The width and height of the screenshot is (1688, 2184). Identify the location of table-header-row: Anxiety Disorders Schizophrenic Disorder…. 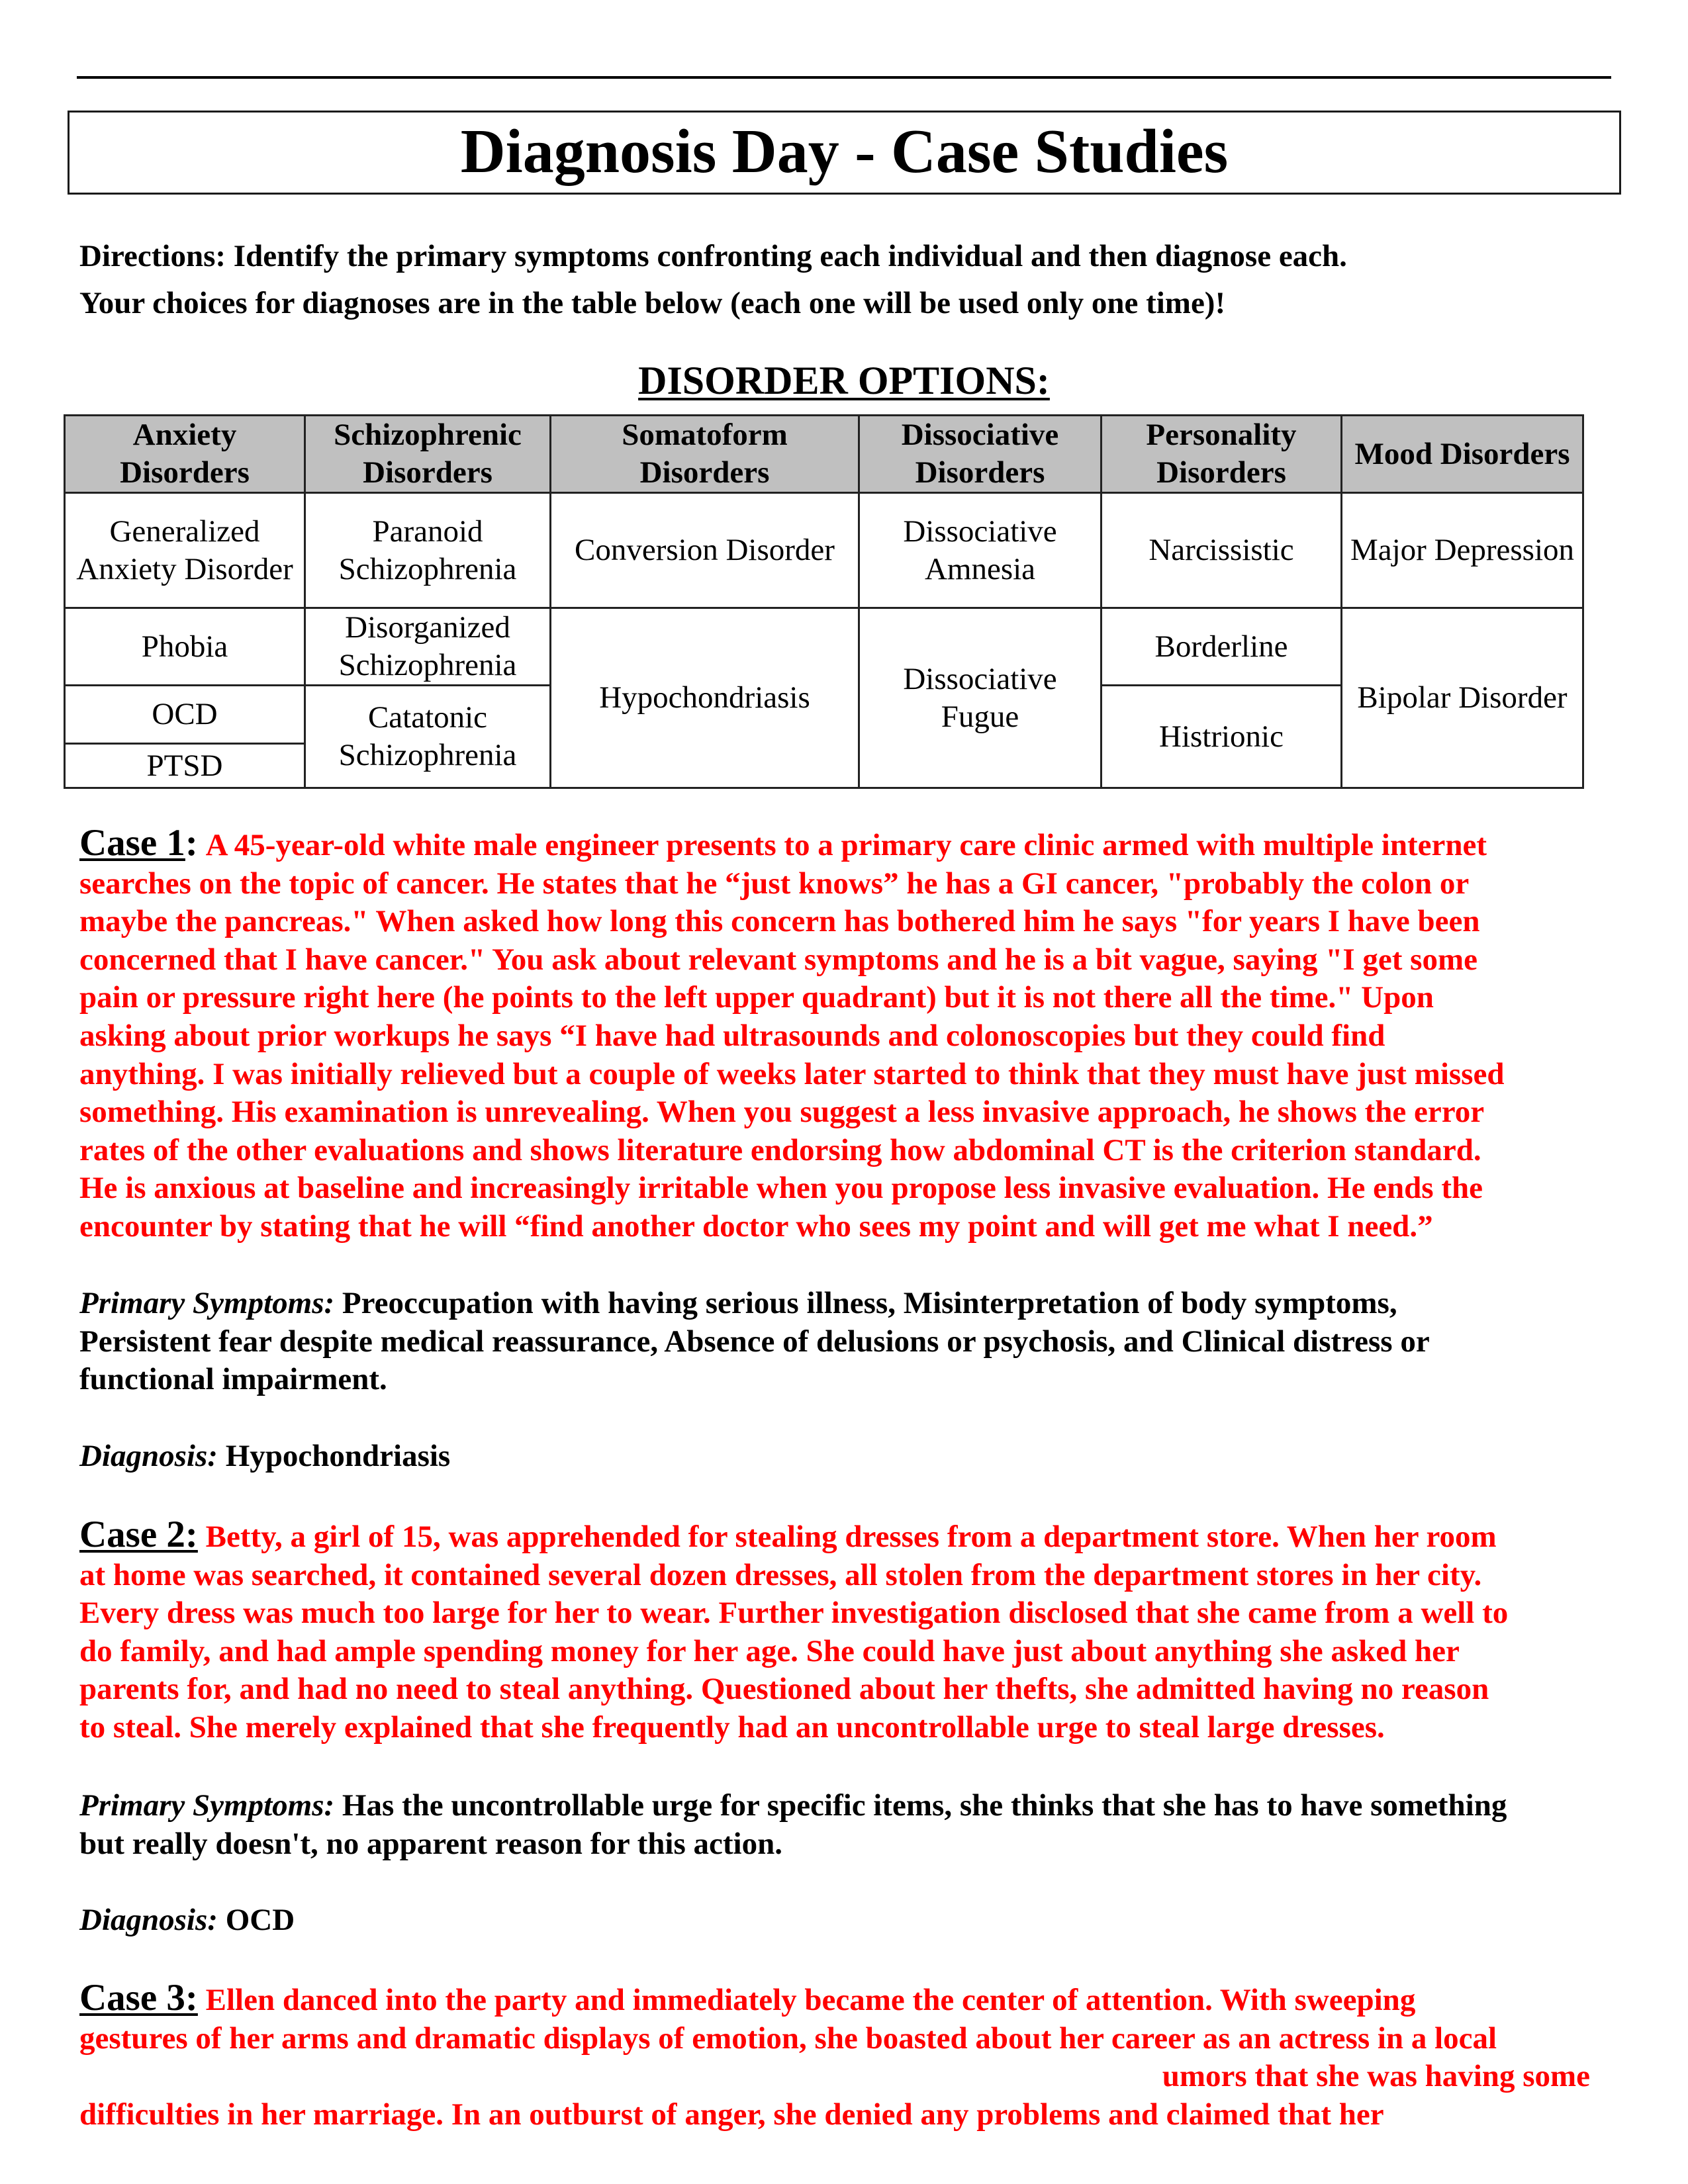
(824, 454).